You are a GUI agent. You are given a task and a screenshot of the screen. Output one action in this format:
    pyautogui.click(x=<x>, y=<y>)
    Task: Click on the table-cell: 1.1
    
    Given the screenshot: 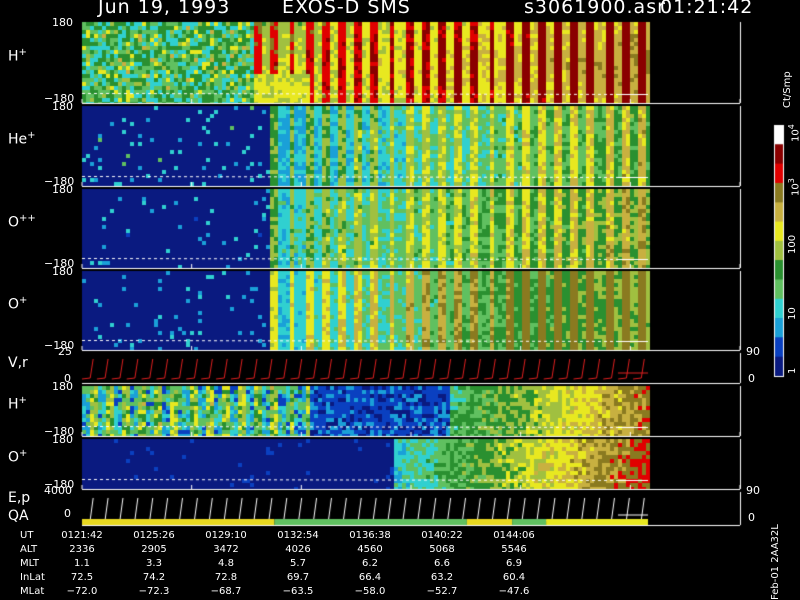 What is the action you would take?
    pyautogui.click(x=82, y=563)
    